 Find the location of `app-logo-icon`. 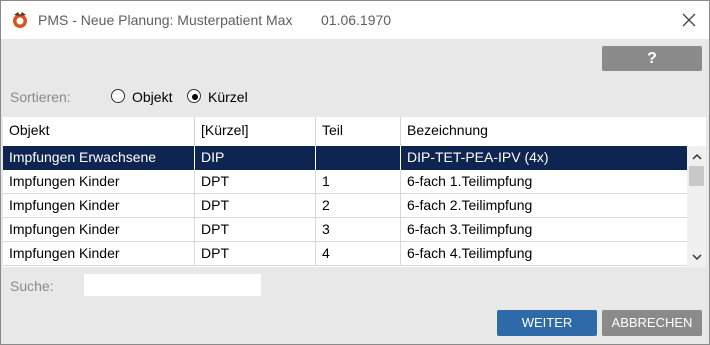

app-logo-icon is located at coordinates (20, 20).